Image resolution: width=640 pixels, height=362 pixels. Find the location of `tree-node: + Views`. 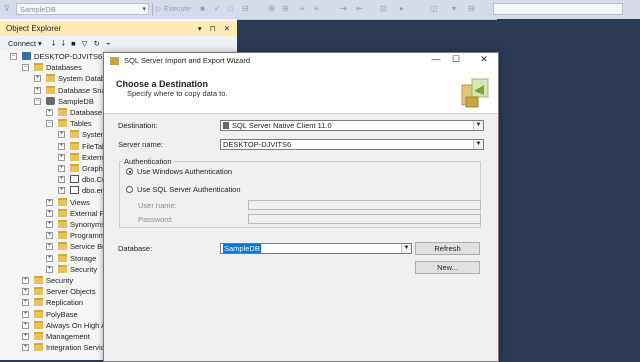

tree-node: + Views is located at coordinates (68, 202).